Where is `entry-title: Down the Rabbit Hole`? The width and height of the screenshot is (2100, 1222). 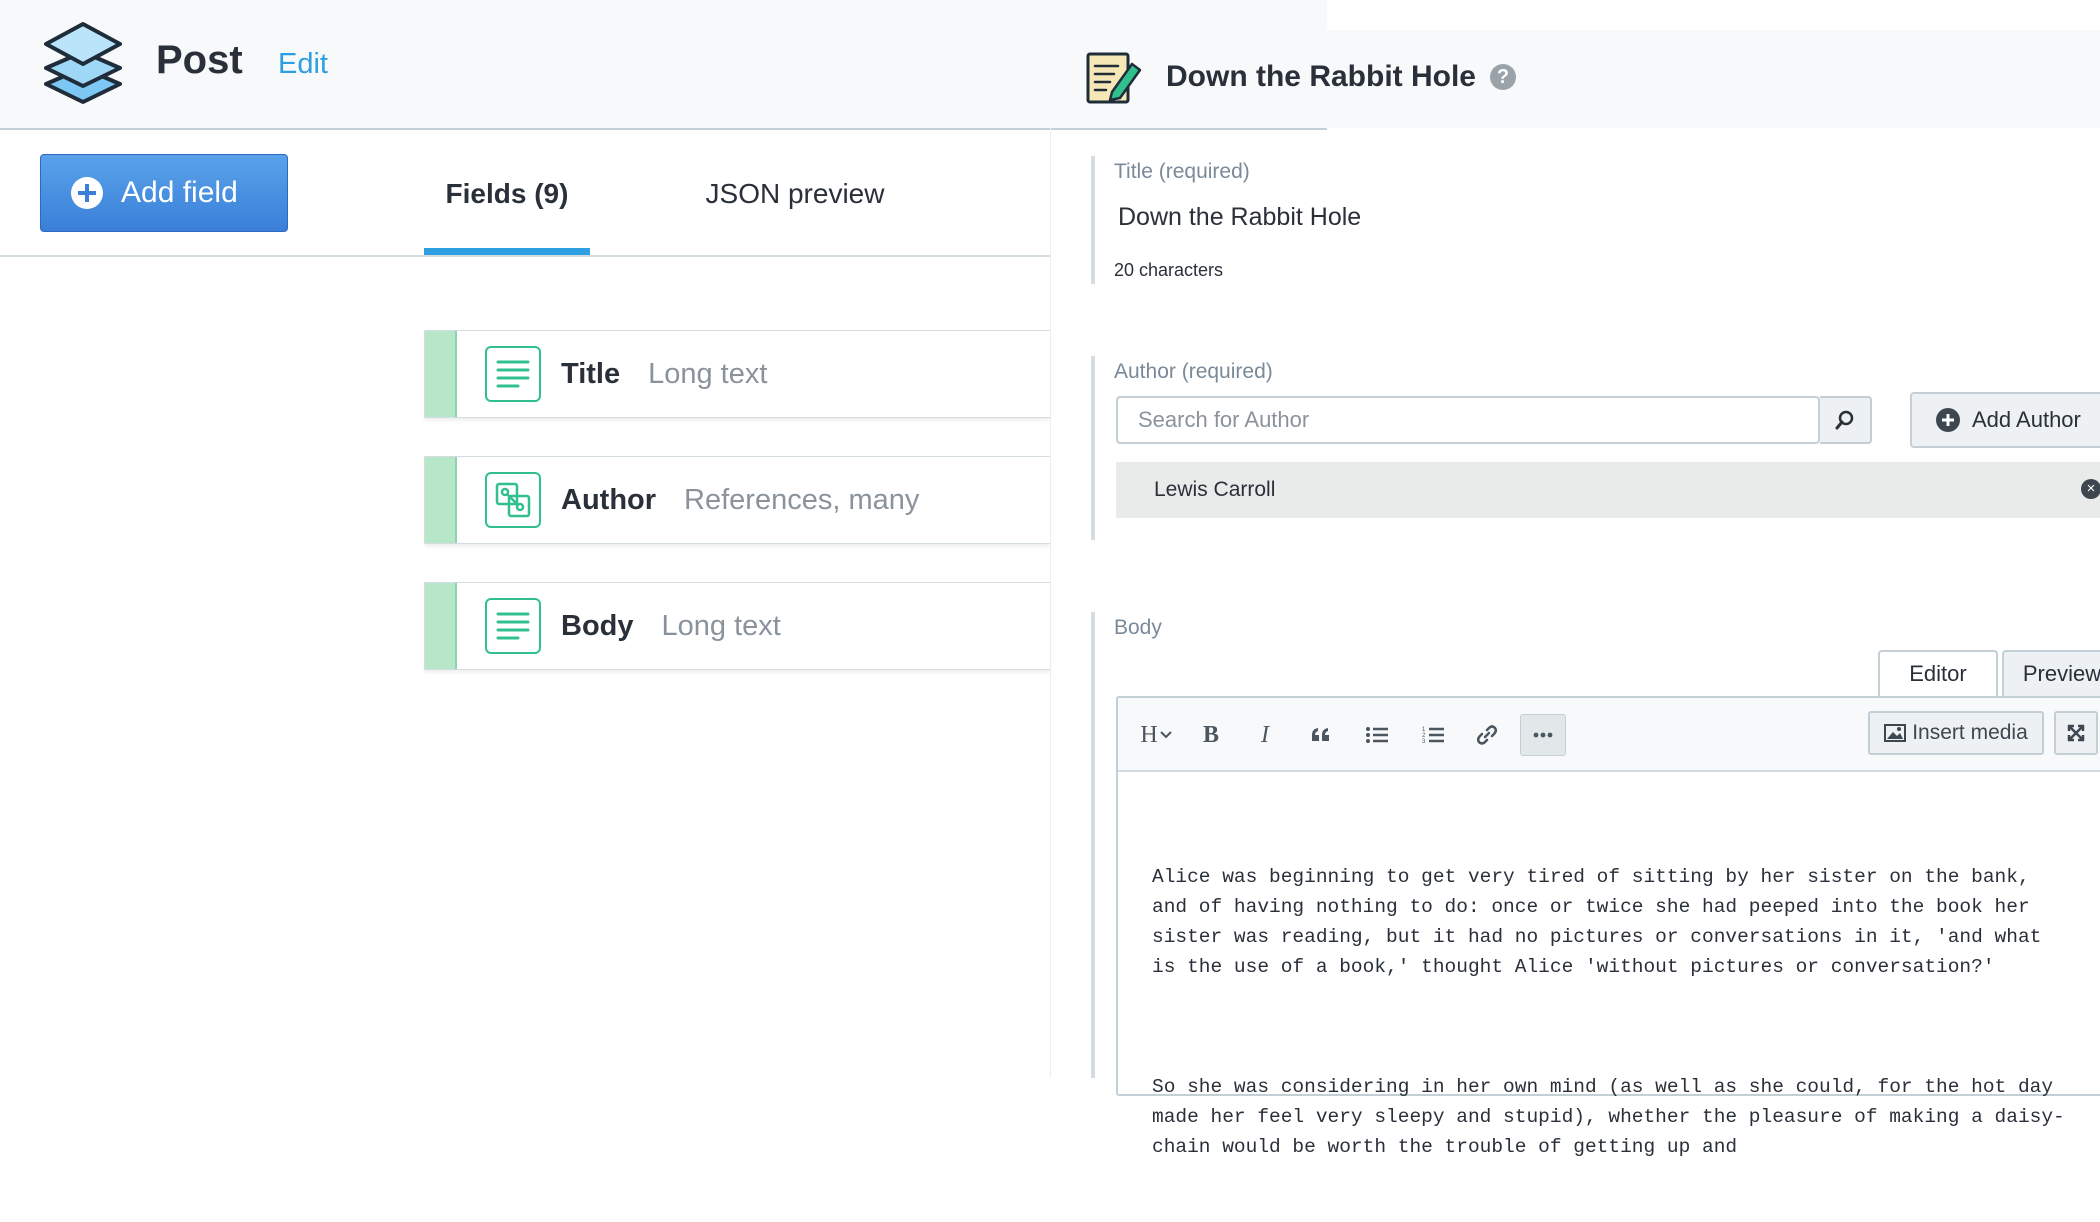 entry-title: Down the Rabbit Hole is located at coordinates (1321, 76).